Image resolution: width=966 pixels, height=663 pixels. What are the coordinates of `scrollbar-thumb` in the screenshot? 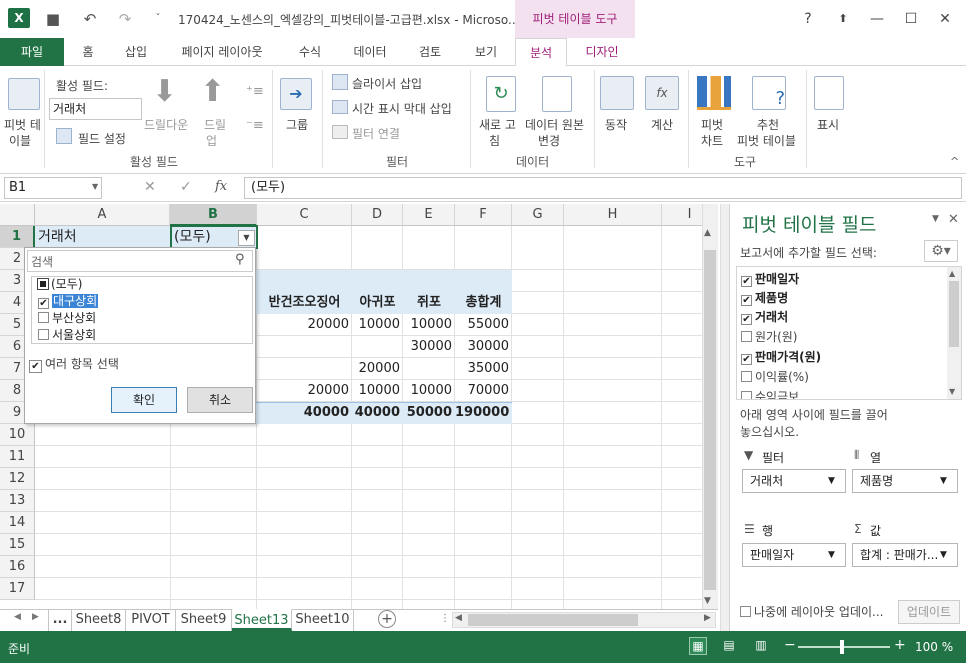 It's located at (710, 420).